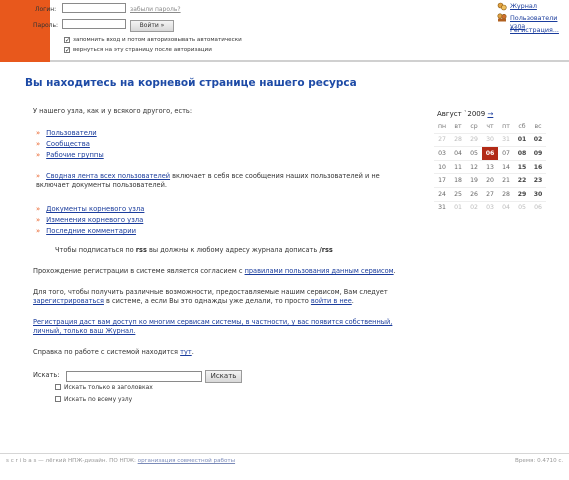 This screenshot has width=569, height=480. I want to click on footer-brand: s c r i b a s, so click(21, 461).